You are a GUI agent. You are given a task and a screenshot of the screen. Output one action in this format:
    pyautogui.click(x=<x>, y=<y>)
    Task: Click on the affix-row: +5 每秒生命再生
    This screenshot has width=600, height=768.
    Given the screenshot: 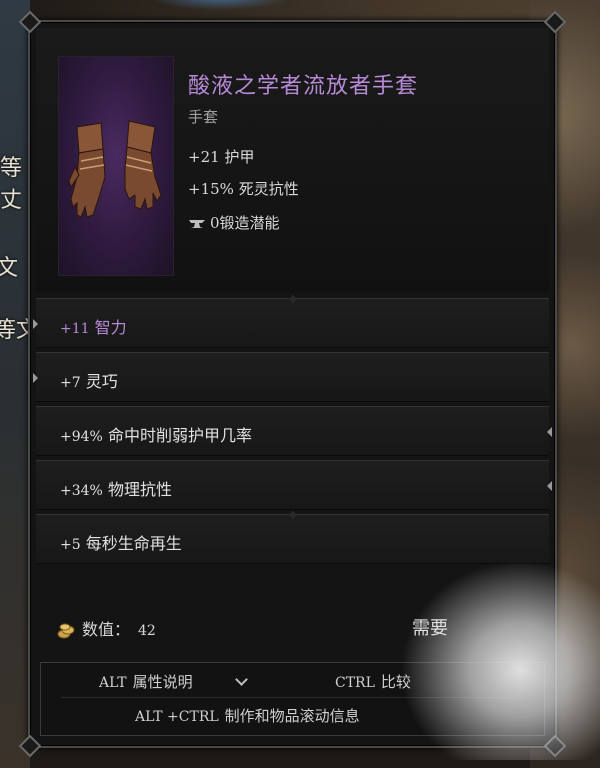 What is the action you would take?
    pyautogui.click(x=292, y=537)
    